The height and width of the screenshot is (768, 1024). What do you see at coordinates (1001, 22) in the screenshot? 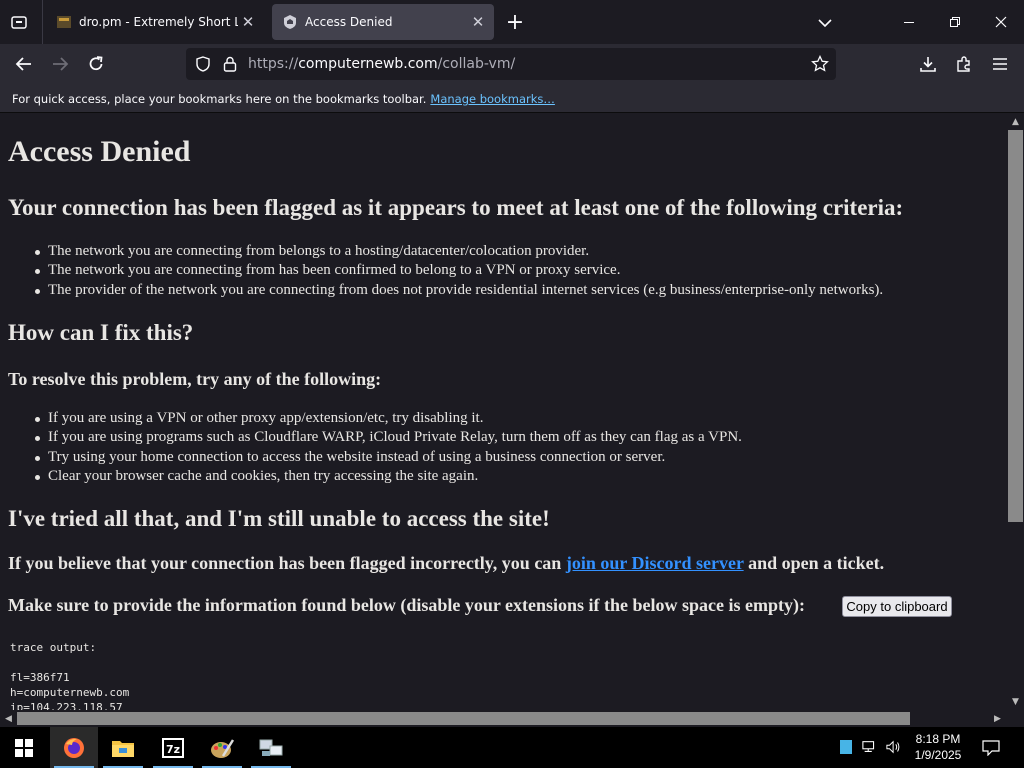
I see `close-window-button` at bounding box center [1001, 22].